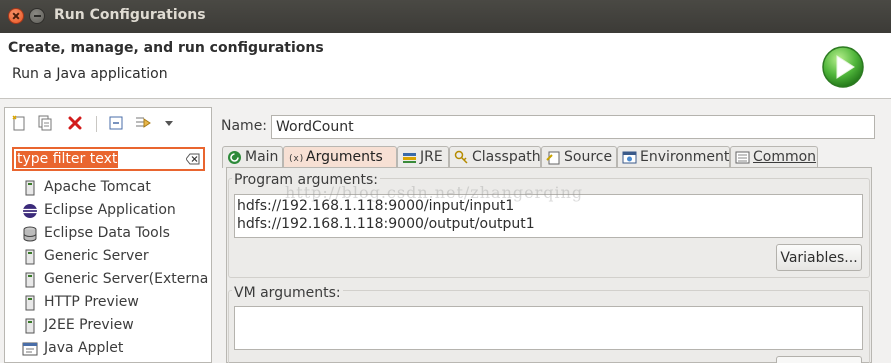  Describe the element at coordinates (130, 15) in the screenshot. I see `window-title: Run Configurations` at that location.